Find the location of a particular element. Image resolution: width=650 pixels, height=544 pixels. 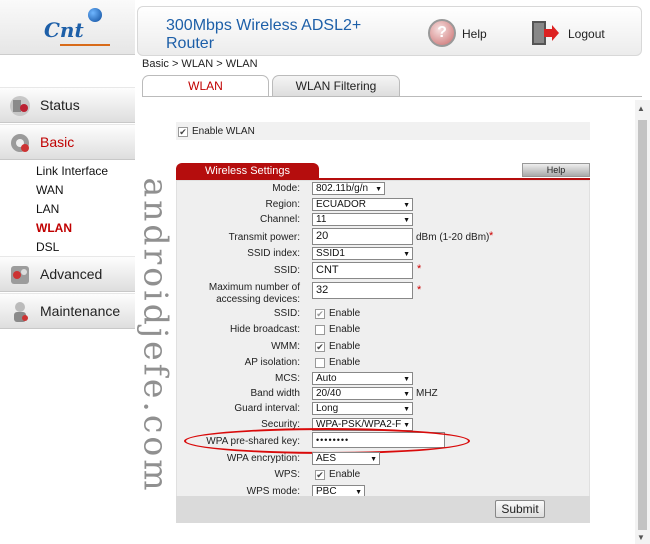

hide-broadcast: Enable is located at coordinates (337, 329).